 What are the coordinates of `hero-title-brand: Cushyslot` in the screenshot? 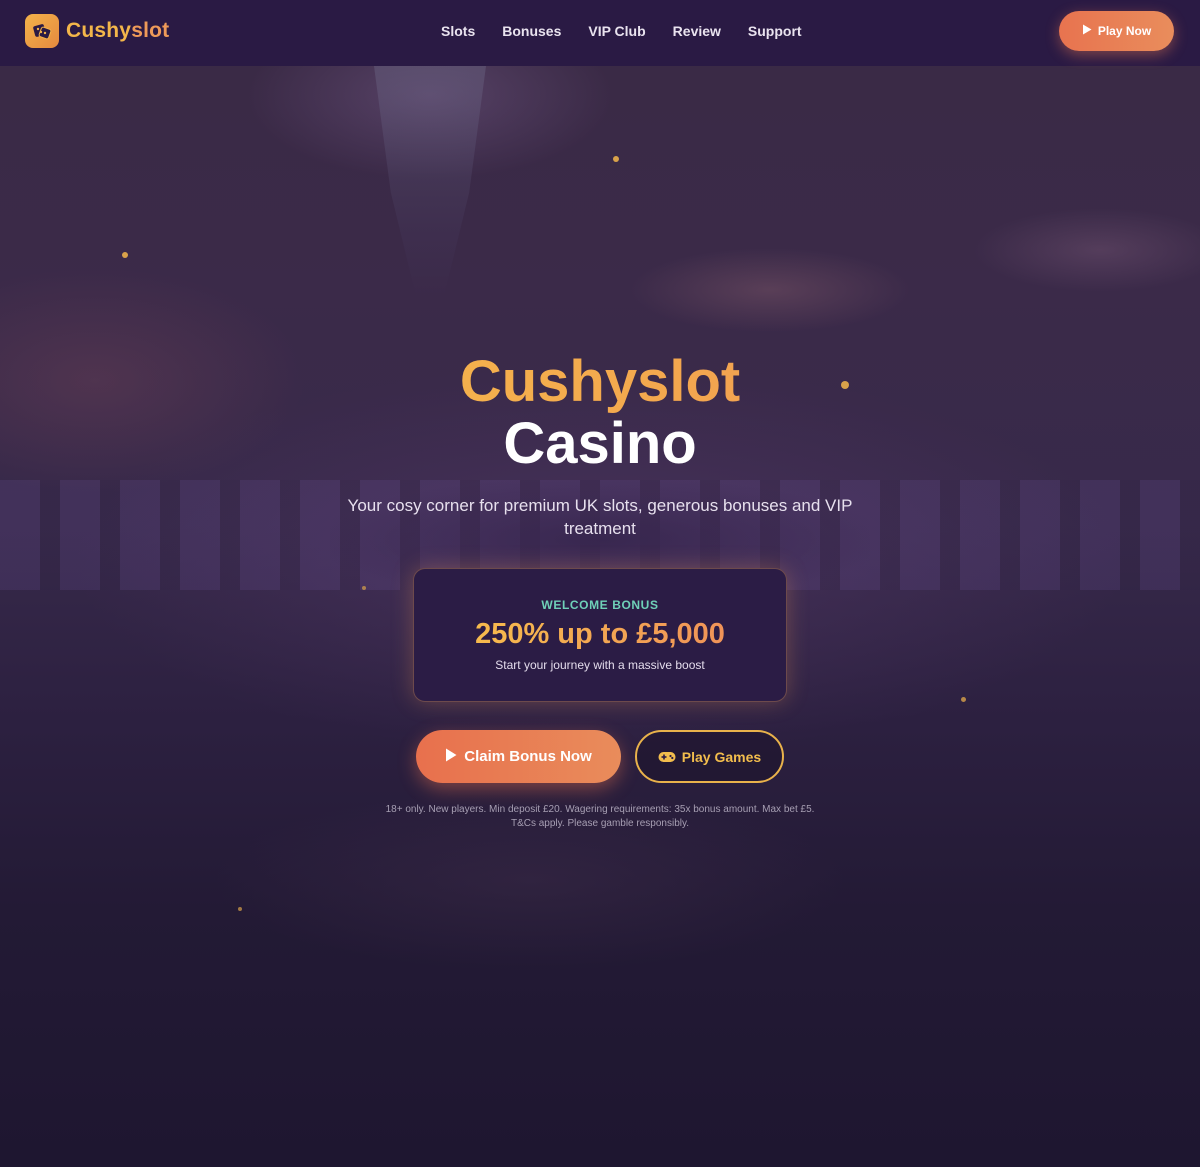 It's located at (600, 382).